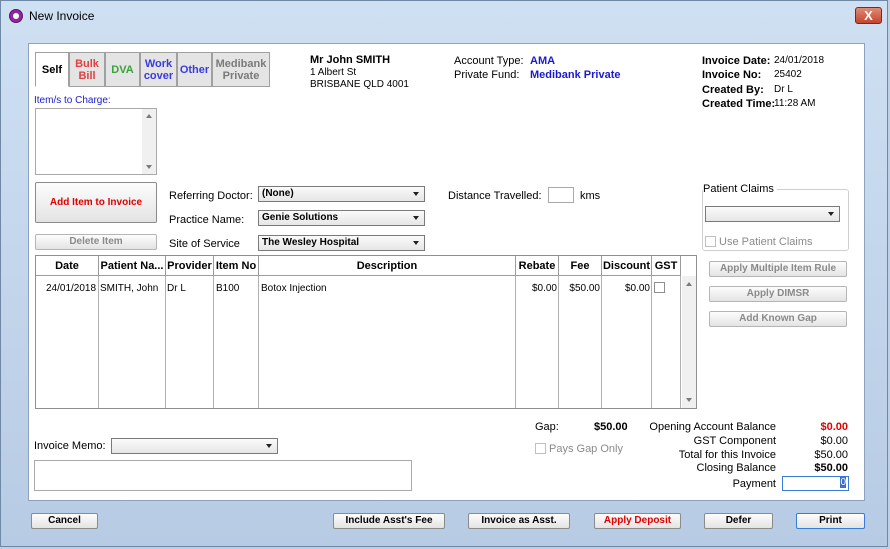 The width and height of the screenshot is (890, 549). What do you see at coordinates (733, 90) in the screenshot?
I see `created-by-label: Created By:` at bounding box center [733, 90].